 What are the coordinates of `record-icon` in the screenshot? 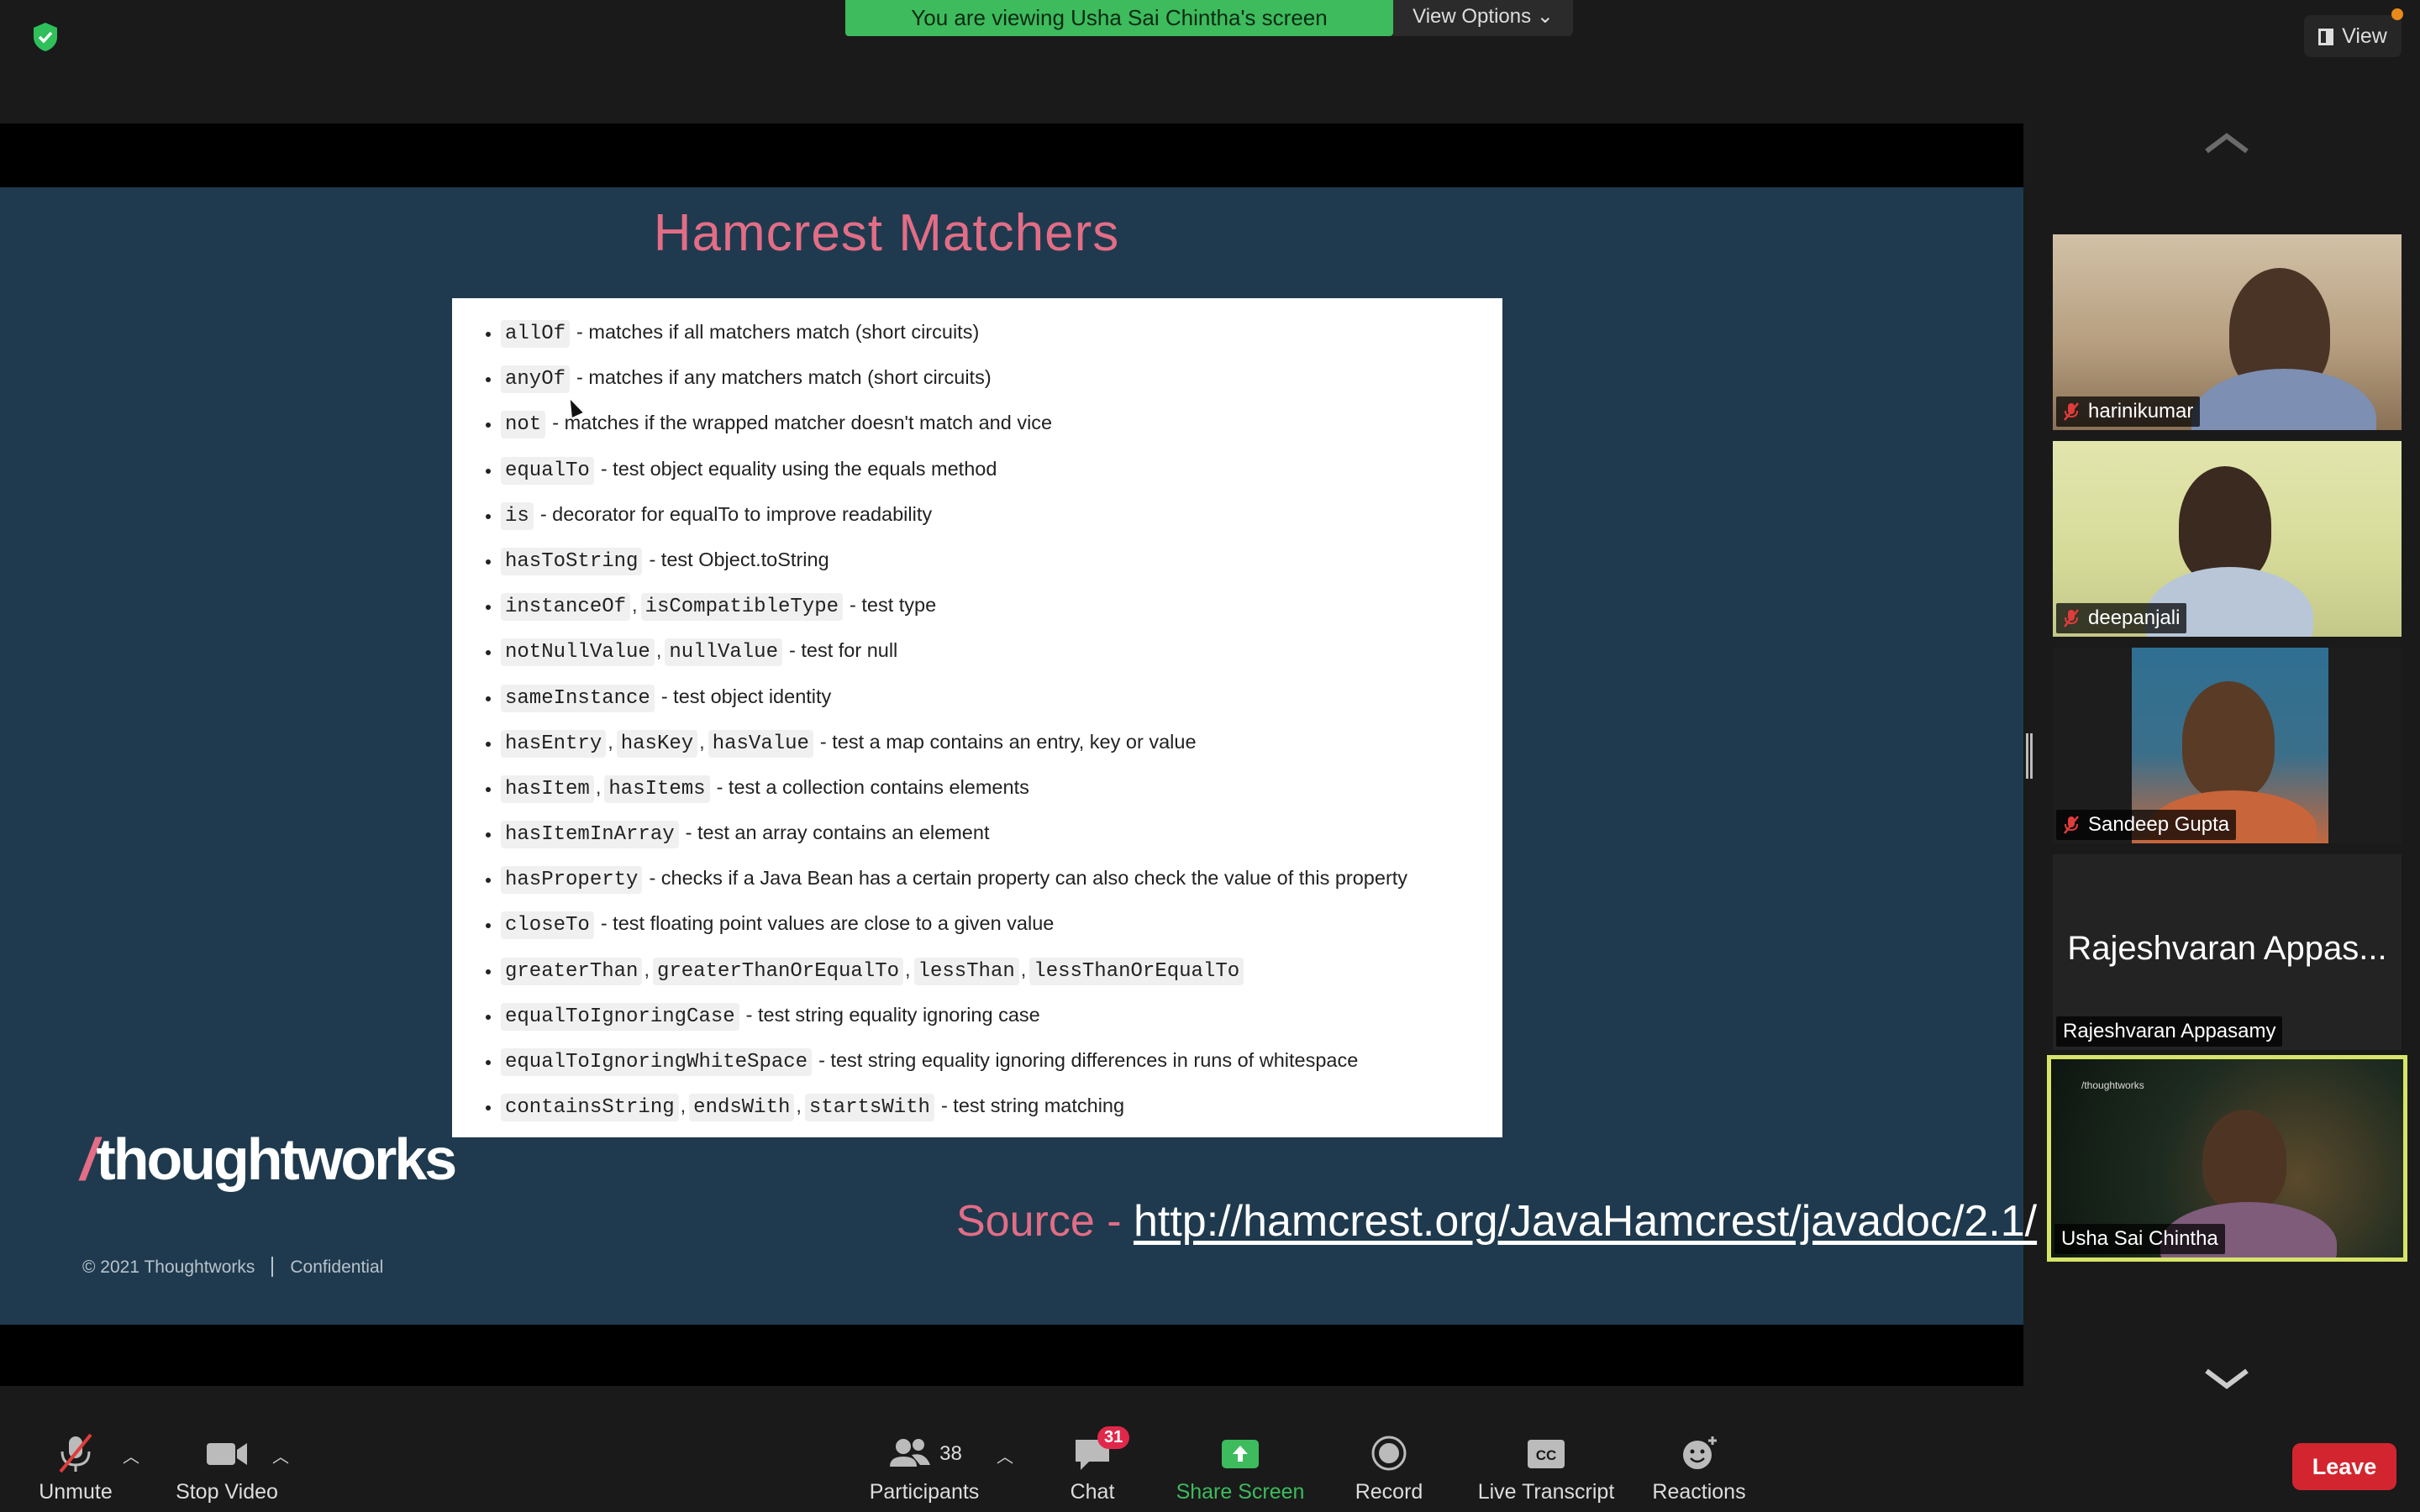 It's located at (1389, 1453).